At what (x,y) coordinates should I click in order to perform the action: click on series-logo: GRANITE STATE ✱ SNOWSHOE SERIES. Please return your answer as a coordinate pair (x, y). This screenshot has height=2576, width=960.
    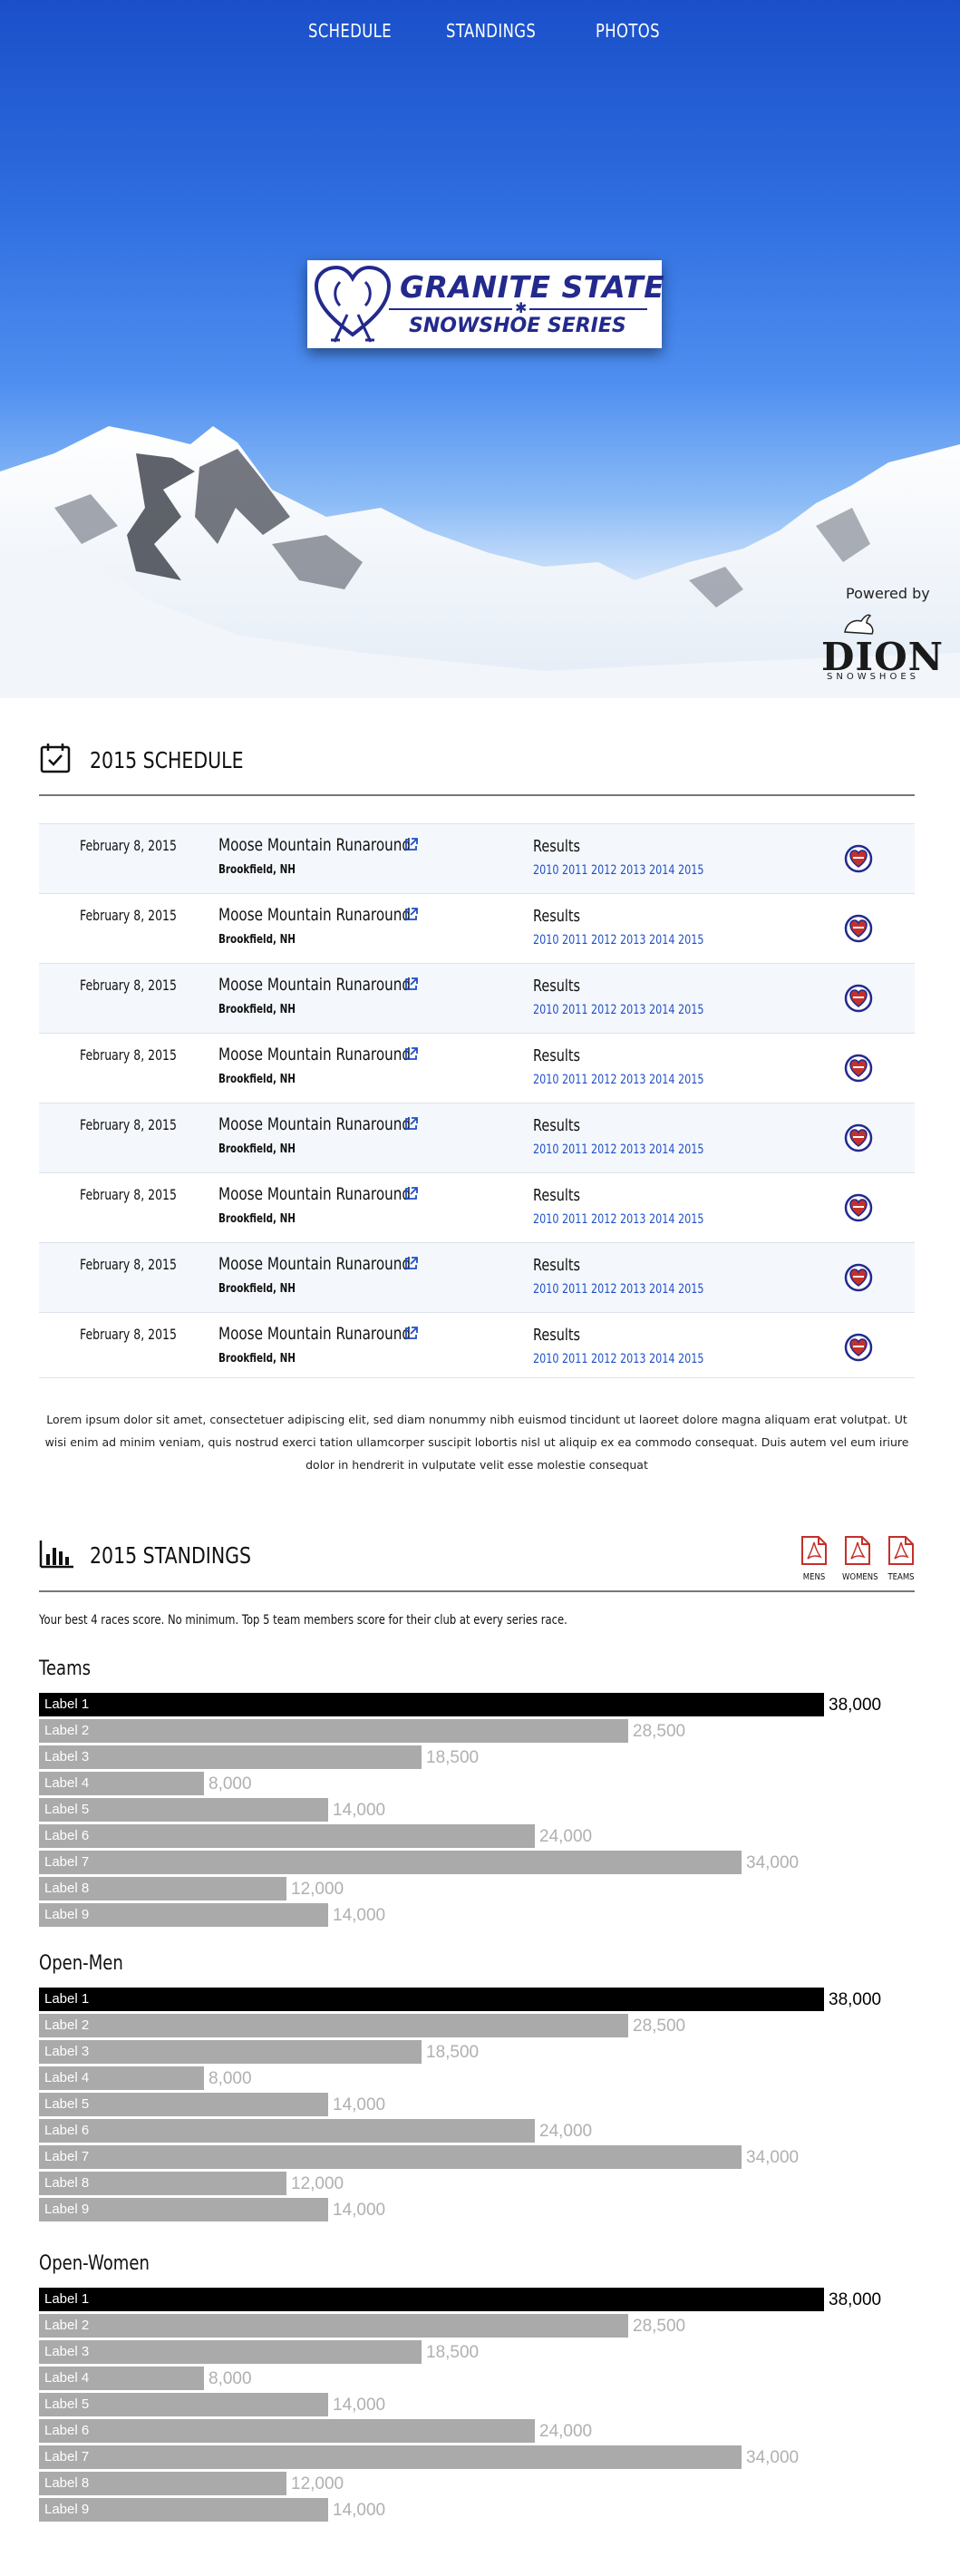
    Looking at the image, I should click on (485, 304).